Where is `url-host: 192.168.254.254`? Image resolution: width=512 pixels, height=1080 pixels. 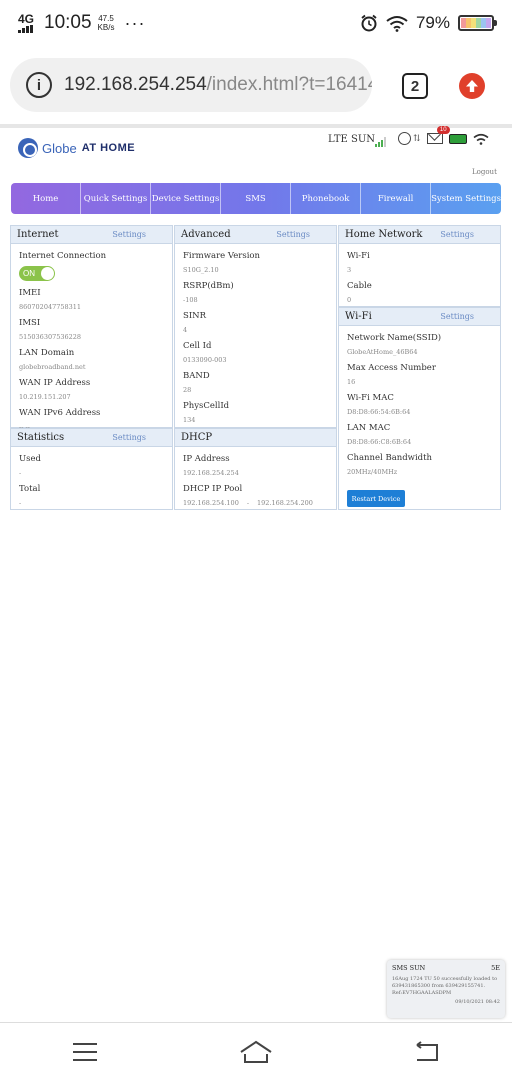 url-host: 192.168.254.254 is located at coordinates (135, 84).